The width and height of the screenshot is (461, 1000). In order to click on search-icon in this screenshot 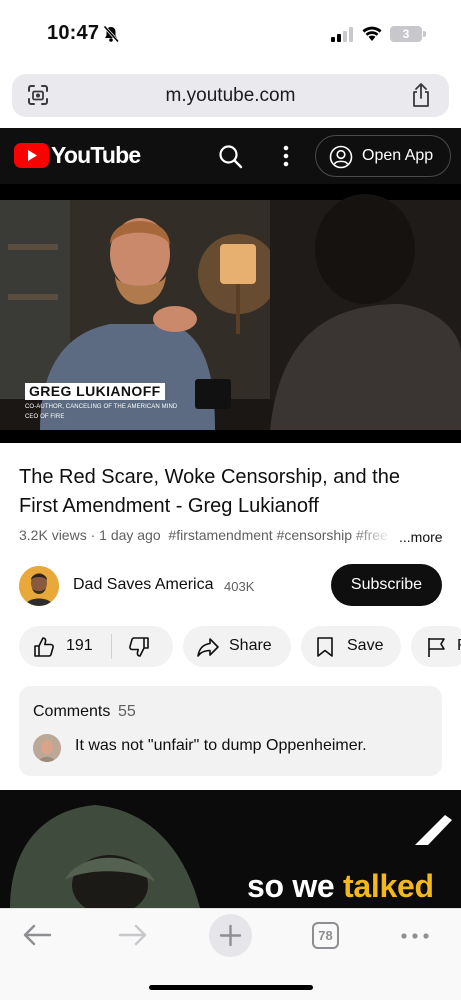, I will do `click(230, 156)`.